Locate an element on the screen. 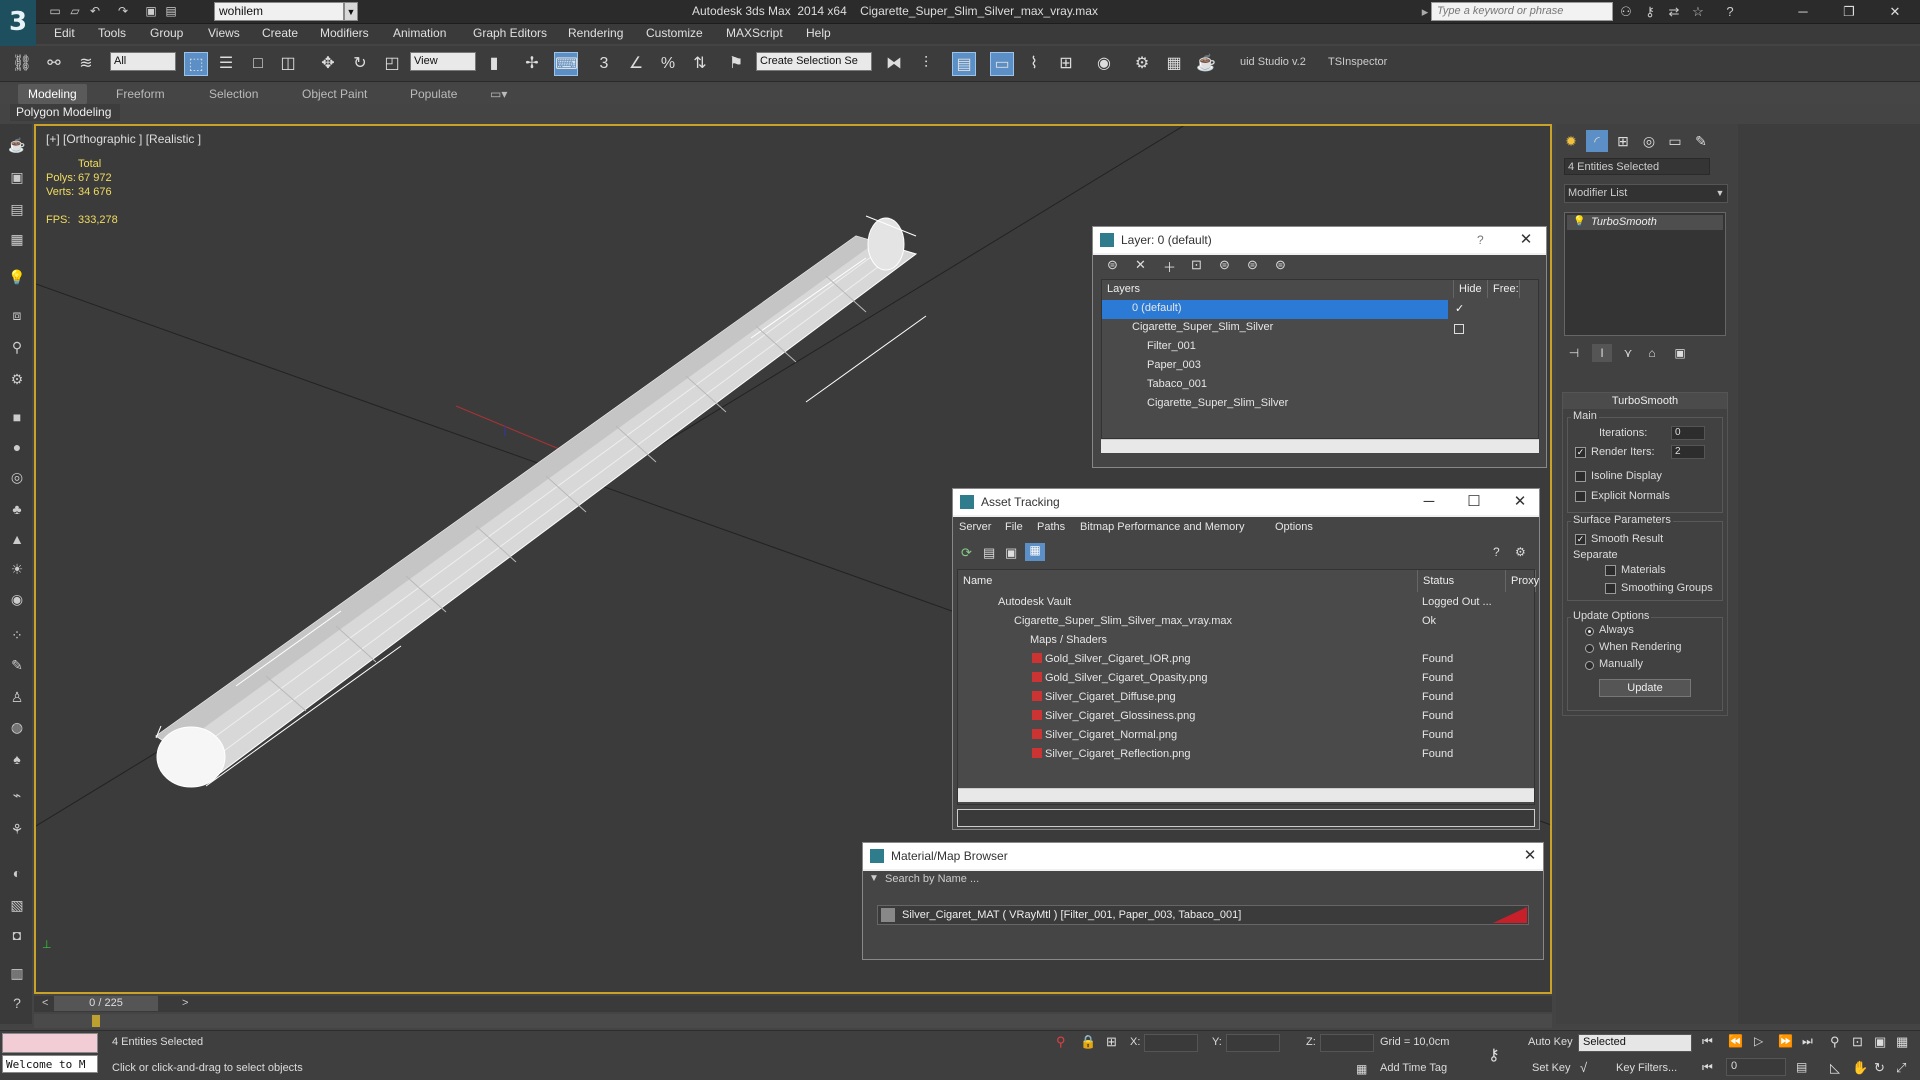  render-iters-spinner: 2 is located at coordinates (1688, 452).